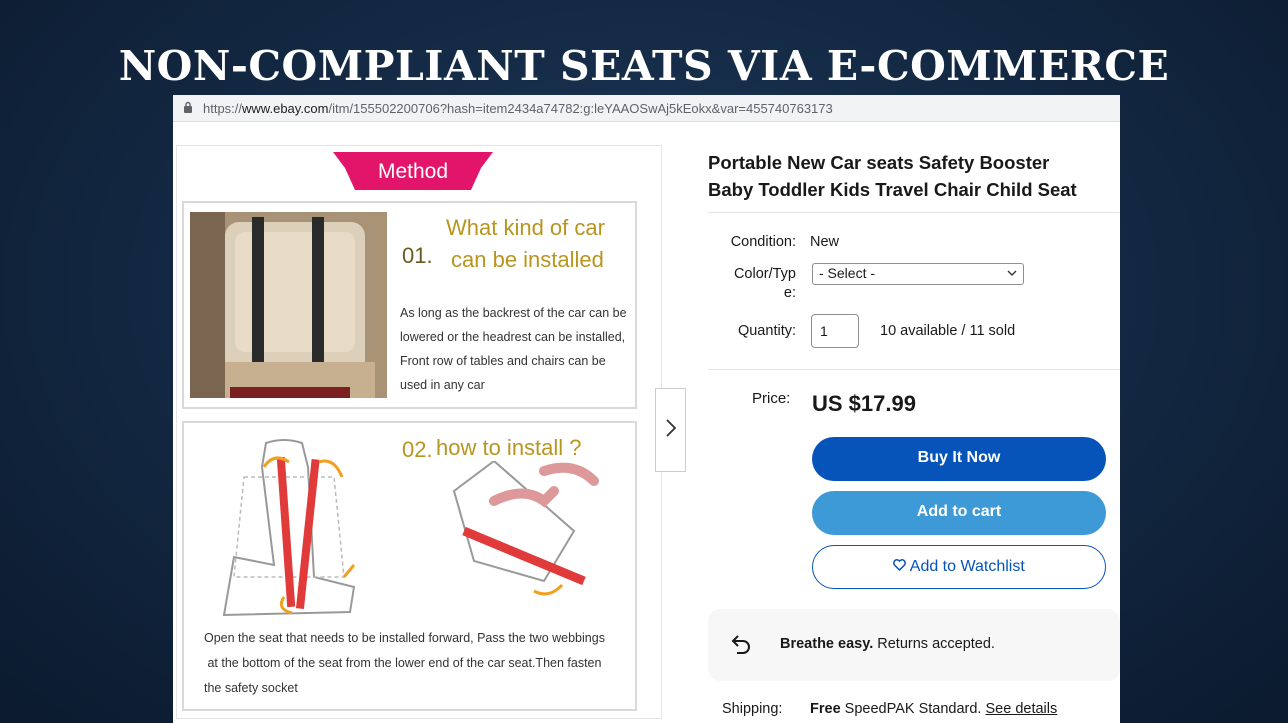 This screenshot has width=1288, height=723. I want to click on method-banner-label: Method, so click(413, 171).